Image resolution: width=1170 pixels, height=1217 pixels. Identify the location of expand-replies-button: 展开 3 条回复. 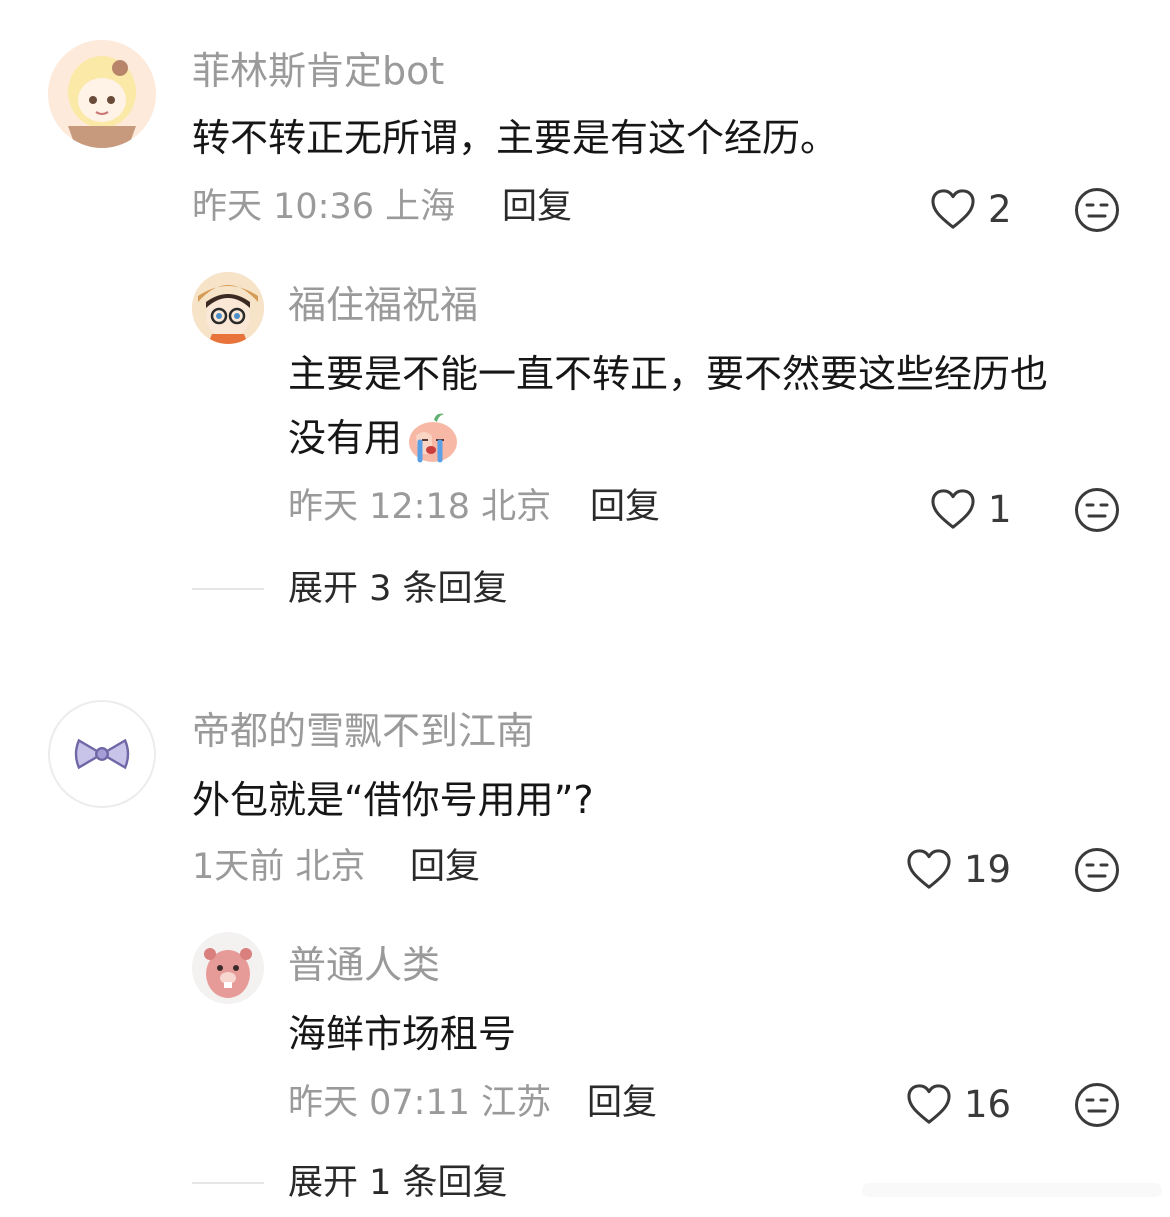
(398, 589).